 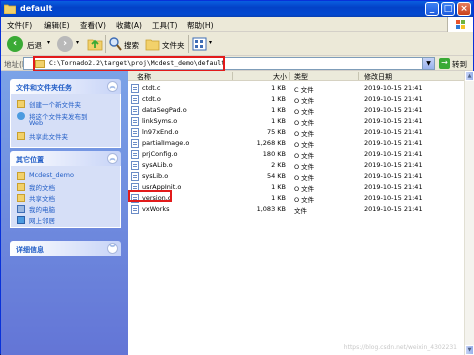 What do you see at coordinates (304, 90) in the screenshot?
I see `file-type: C 文件` at bounding box center [304, 90].